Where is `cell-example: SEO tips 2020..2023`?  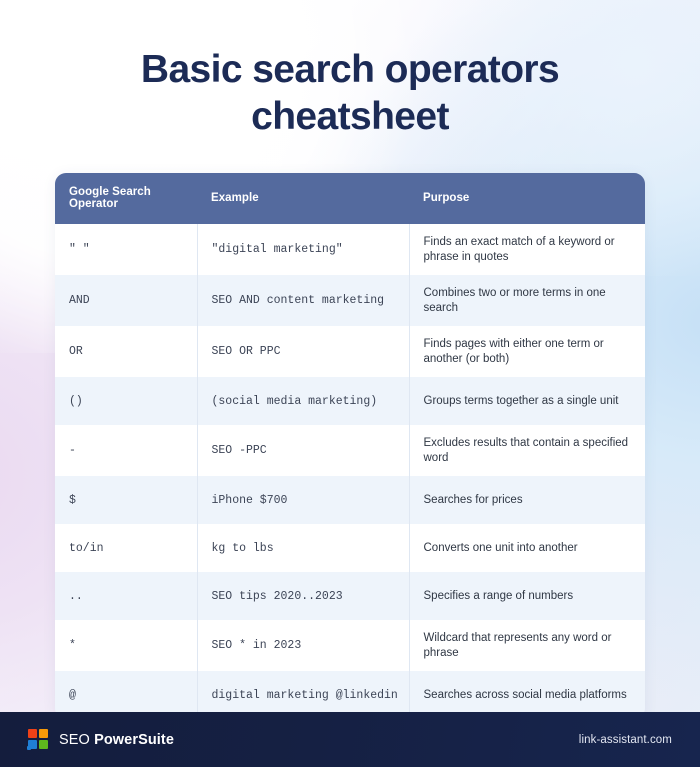 cell-example: SEO tips 2020..2023 is located at coordinates (303, 596).